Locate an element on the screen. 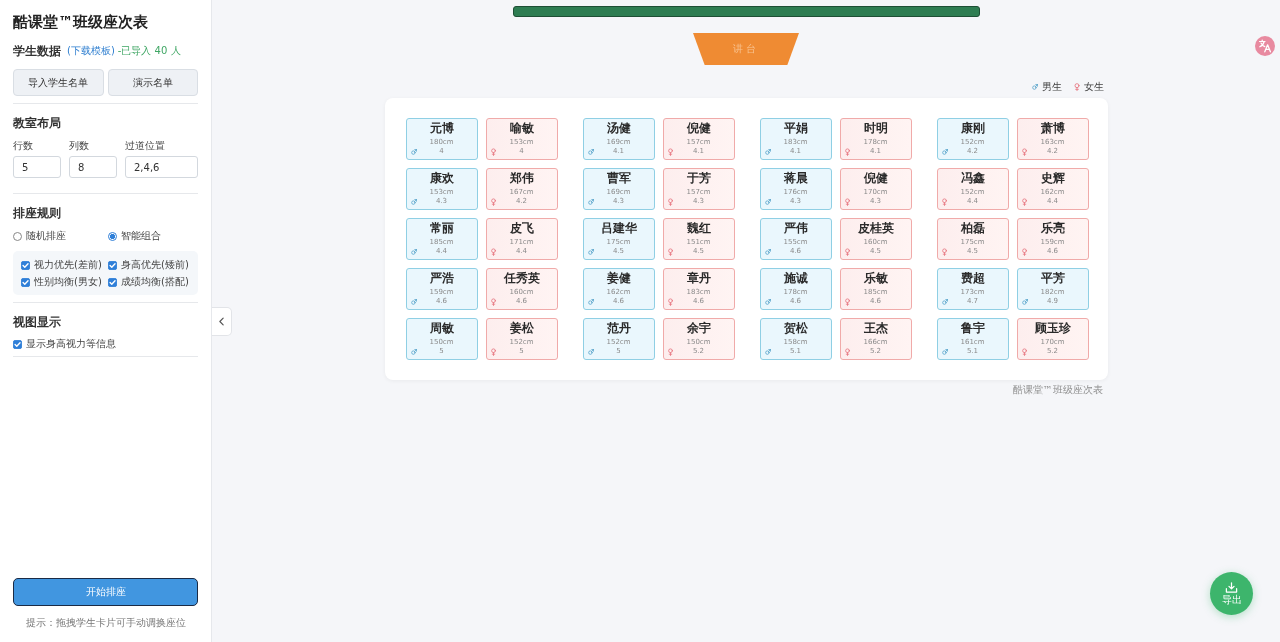 The height and width of the screenshot is (642, 1280). download-icon is located at coordinates (1231, 587).